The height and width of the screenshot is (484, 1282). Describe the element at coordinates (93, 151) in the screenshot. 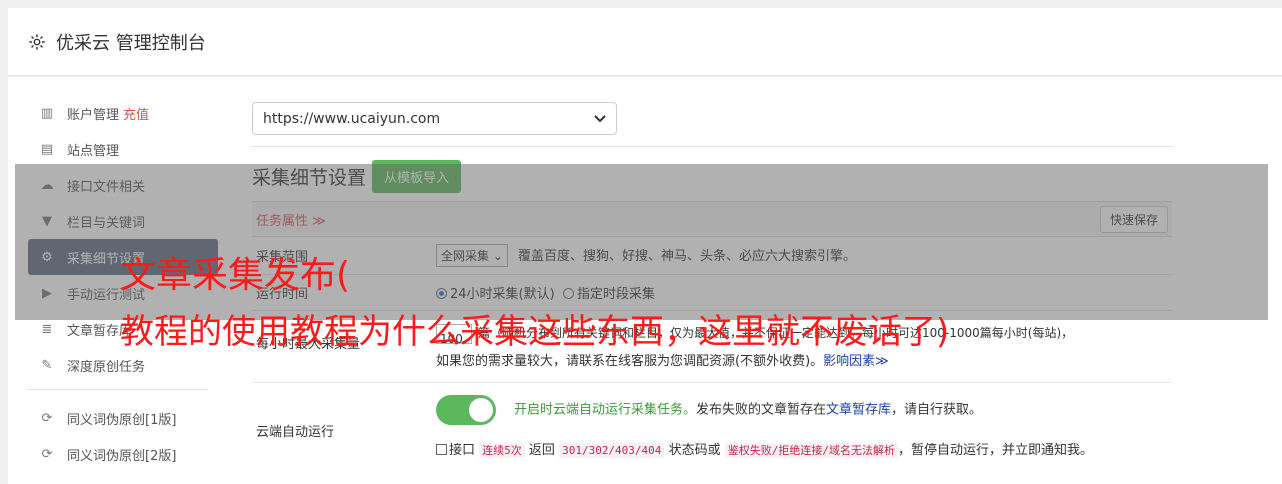

I see `sidebar-item-label: 站点管理` at that location.